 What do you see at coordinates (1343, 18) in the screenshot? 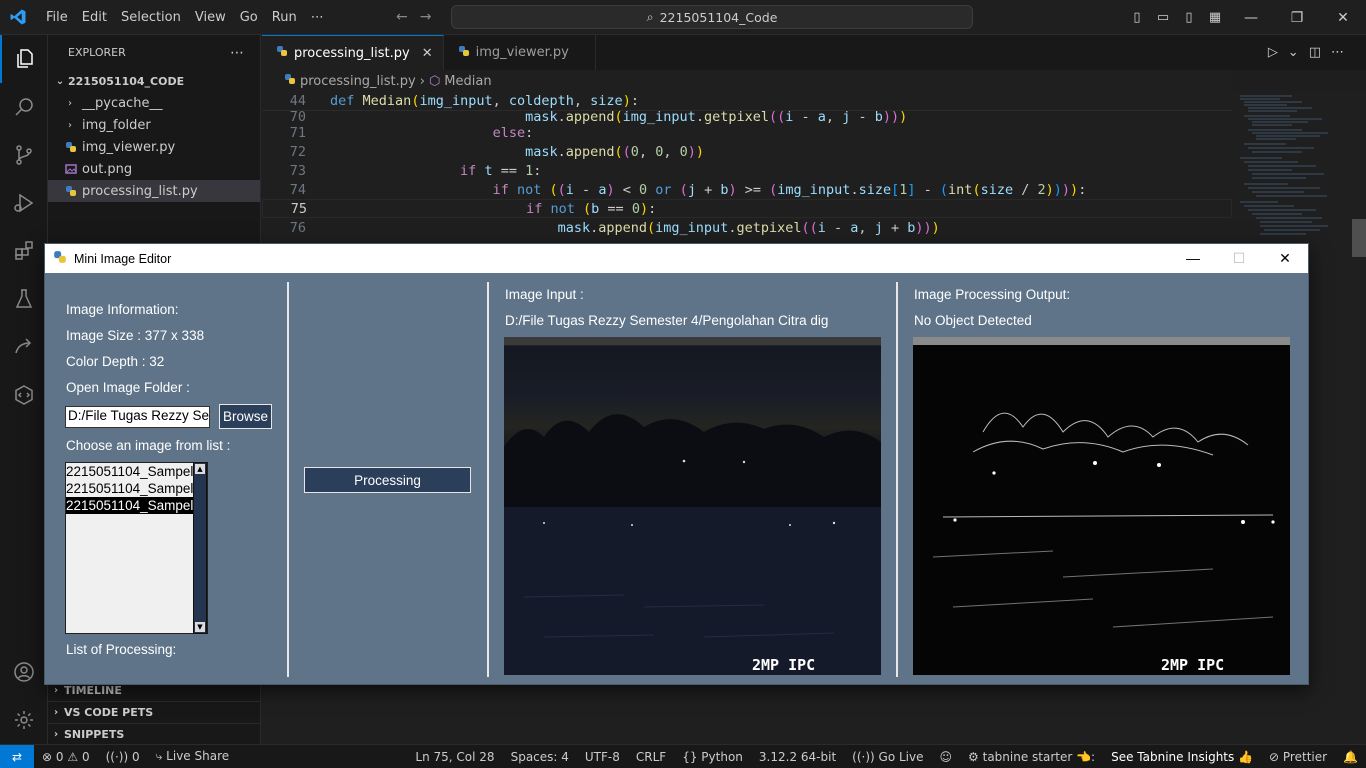
I see `close-window-icon: ✕` at bounding box center [1343, 18].